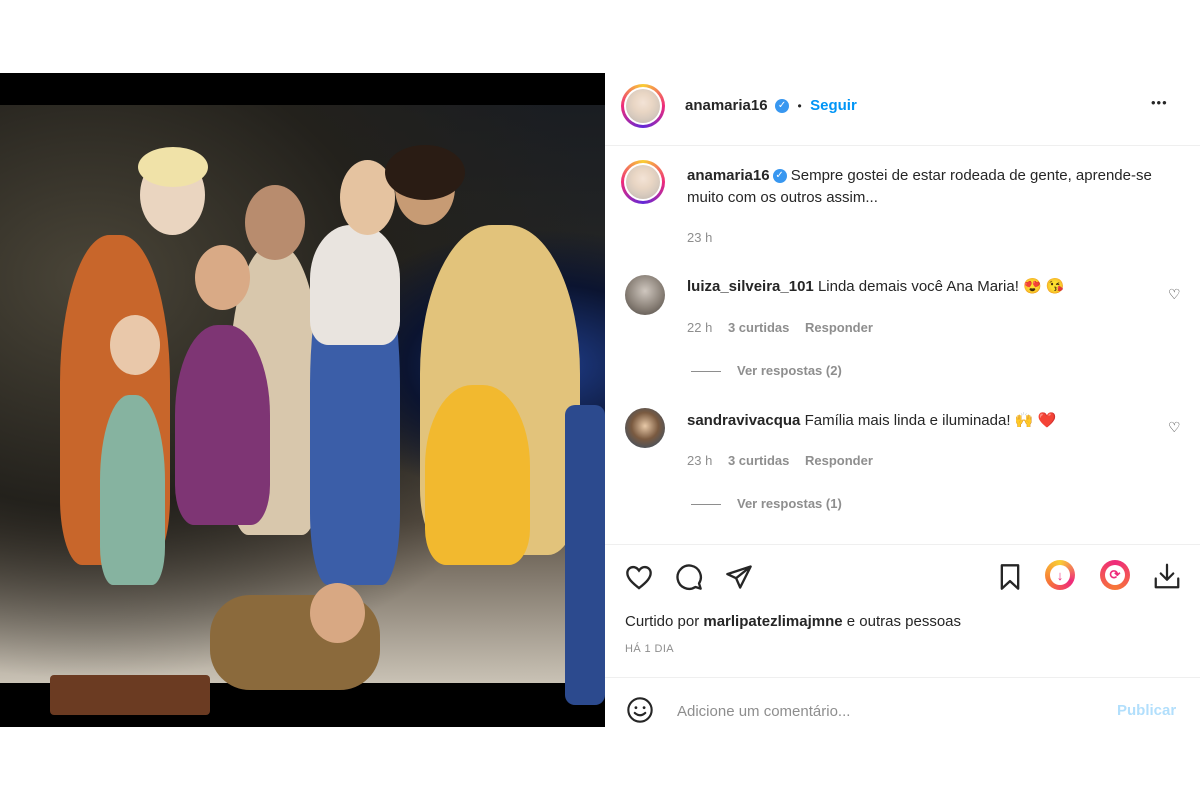  I want to click on author-avatar, so click(643, 106).